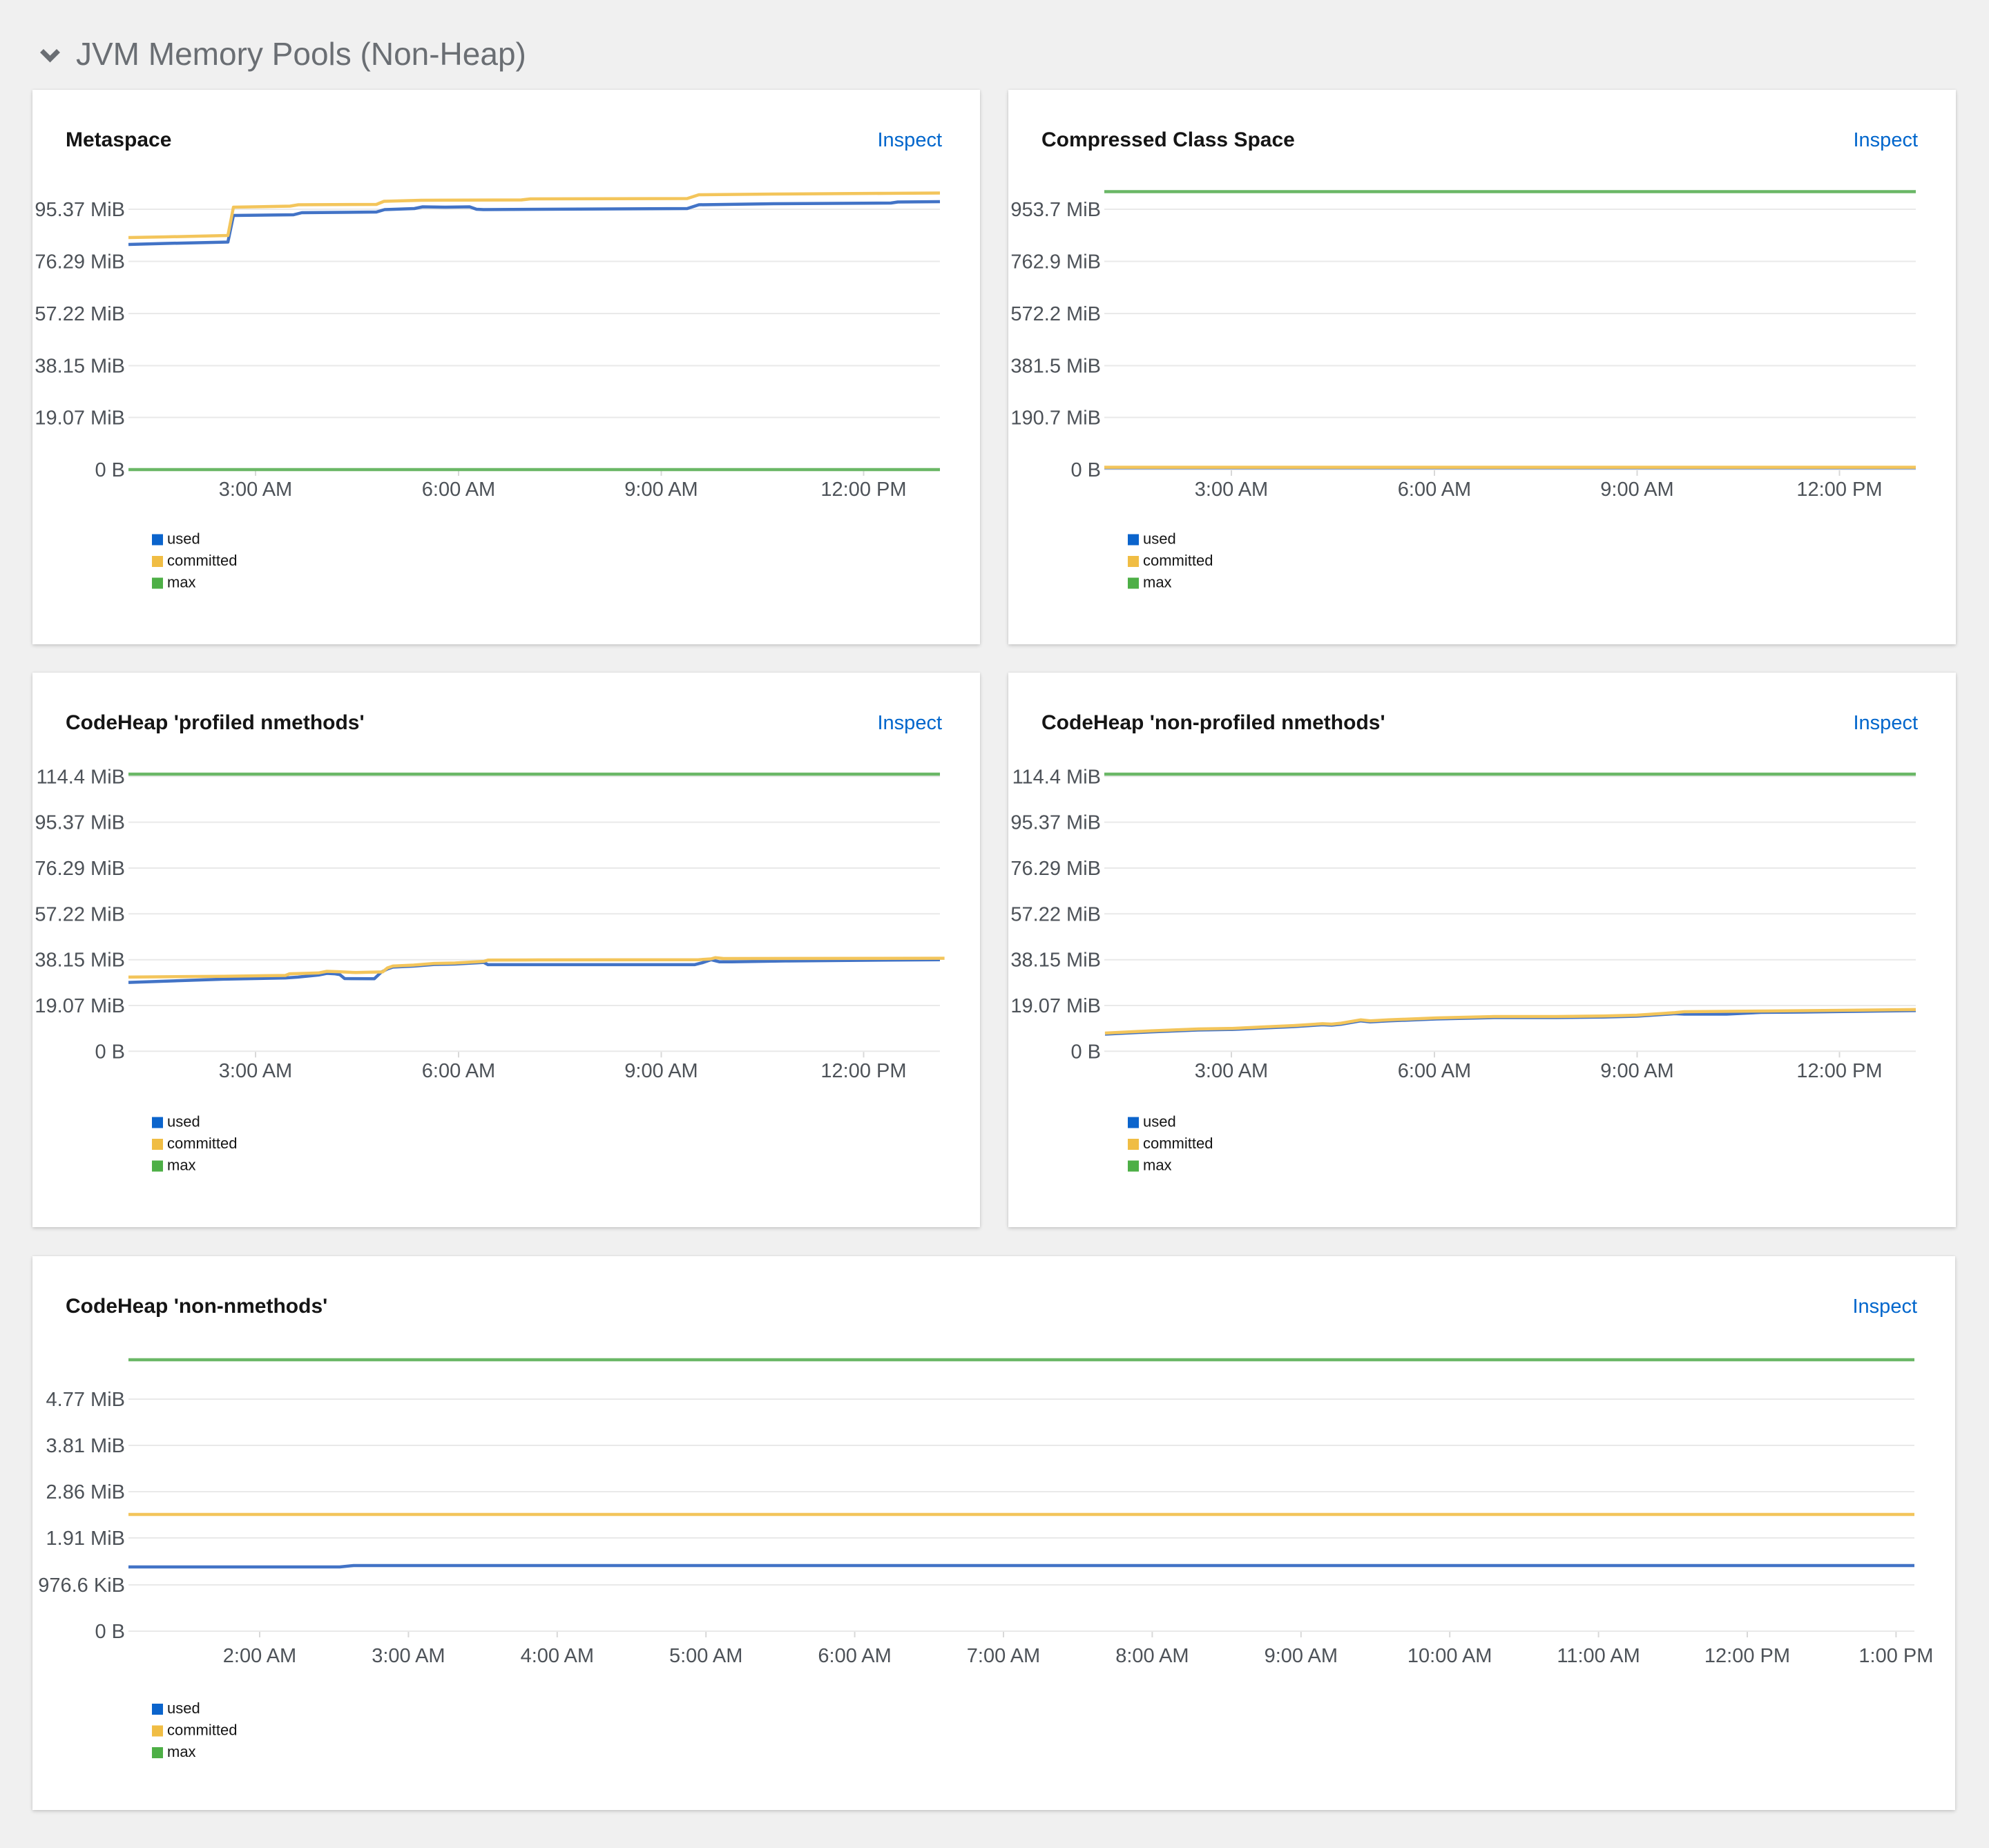  Describe the element at coordinates (1450, 1656) in the screenshot. I see `svg-text: 10:00 AM` at that location.